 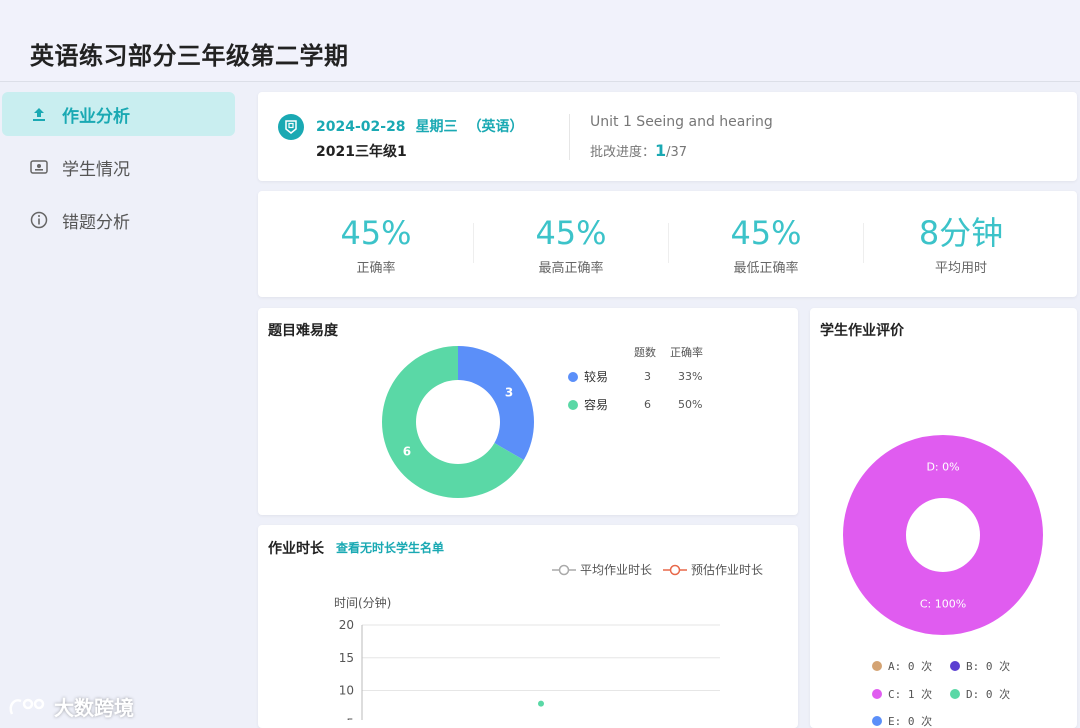 What do you see at coordinates (189, 56) in the screenshot?
I see `page-title: 英语练习部分三年级第二学期` at bounding box center [189, 56].